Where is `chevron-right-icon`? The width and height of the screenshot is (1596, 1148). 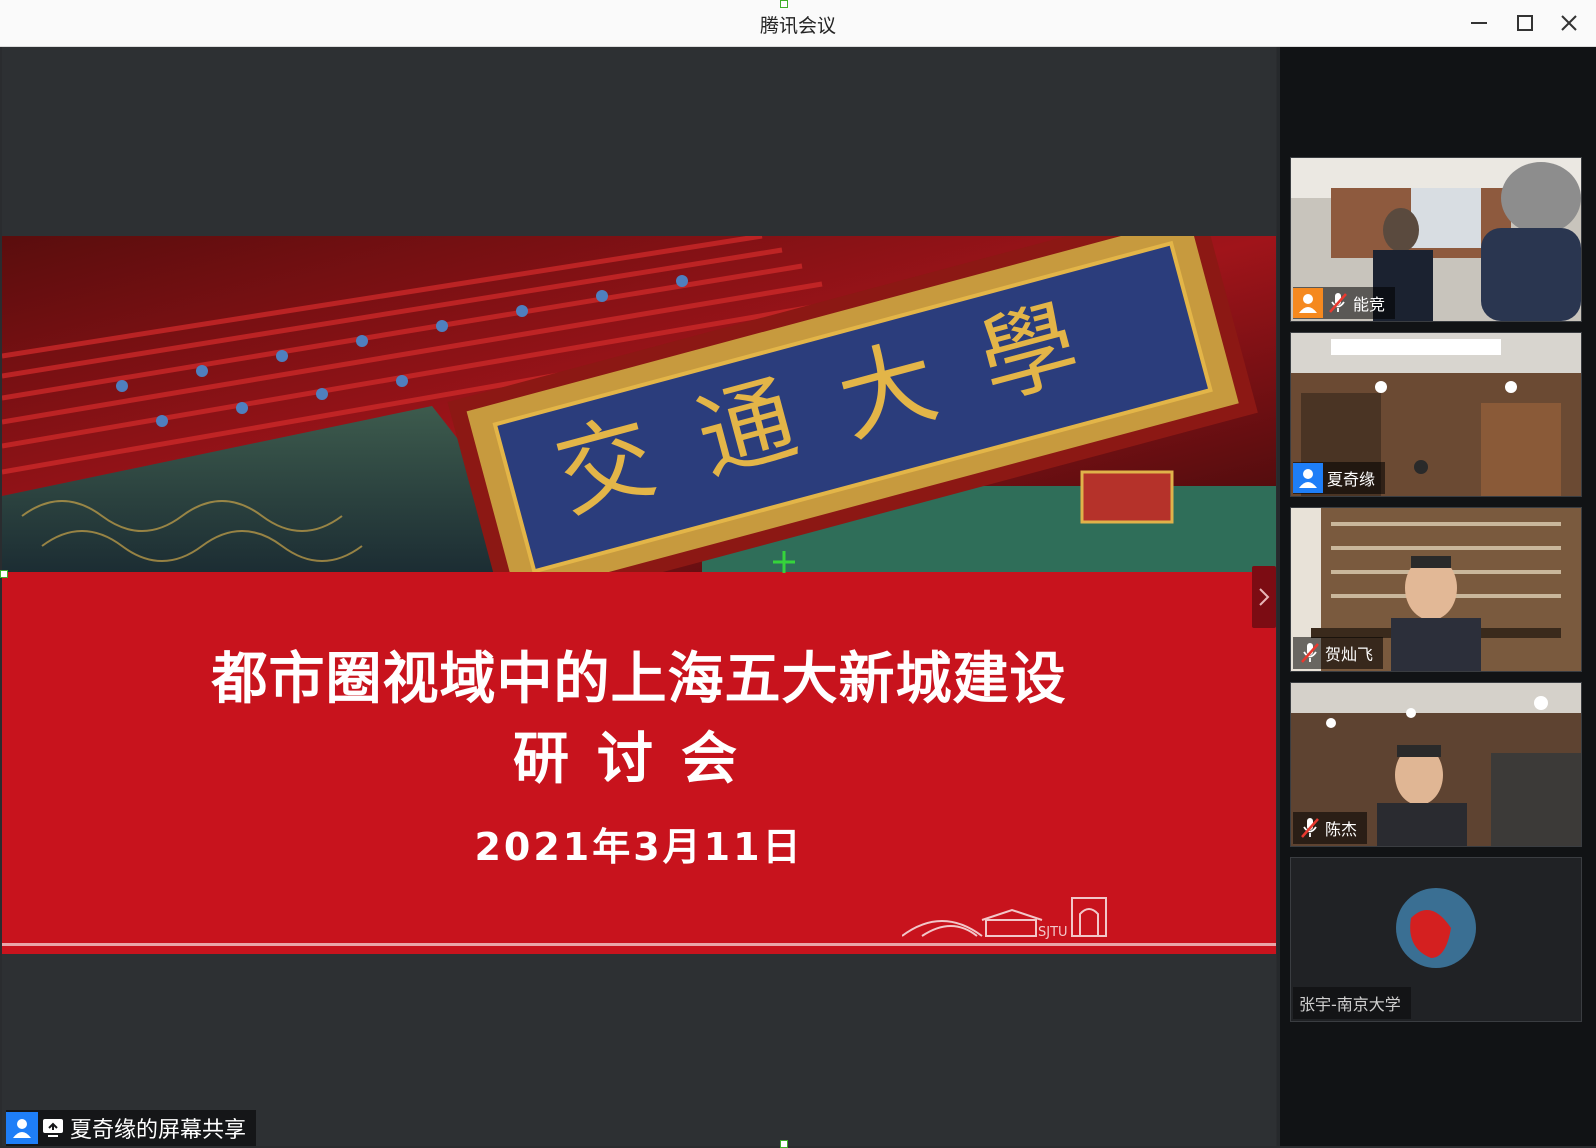 chevron-right-icon is located at coordinates (1264, 597).